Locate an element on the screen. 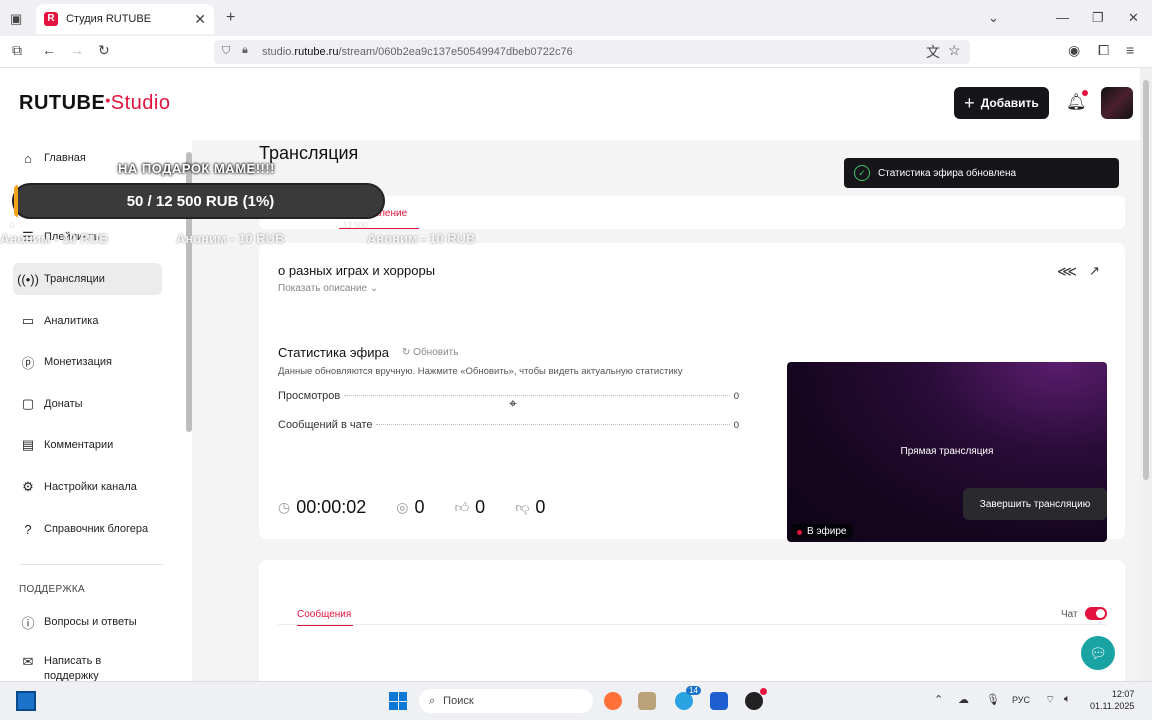 The image size is (1152, 720). broadcast-icon: ((•)) is located at coordinates (28, 279).